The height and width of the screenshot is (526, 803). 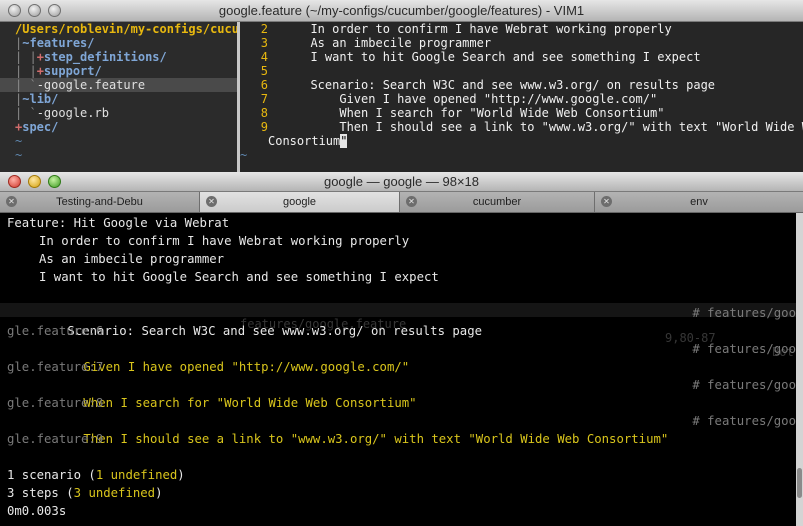 What do you see at coordinates (118, 43) in the screenshot?
I see `tree-item-features: |~features/` at bounding box center [118, 43].